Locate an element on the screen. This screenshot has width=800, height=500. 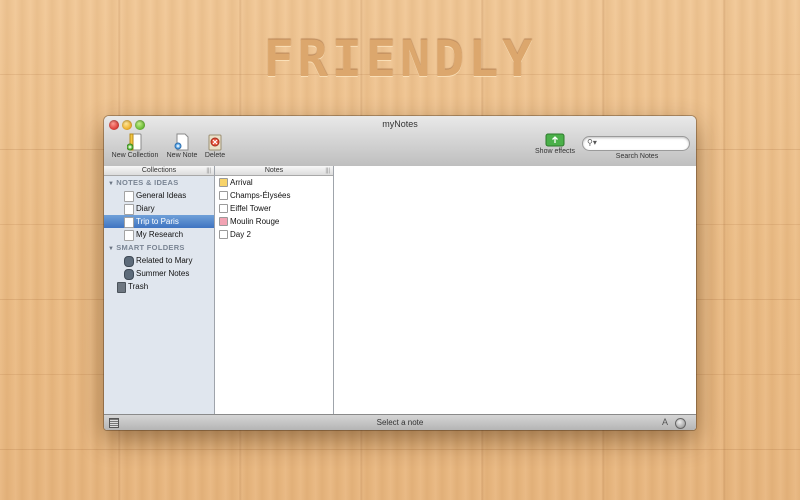
sidebar-item-label: Related to Mary is located at coordinates (164, 260).